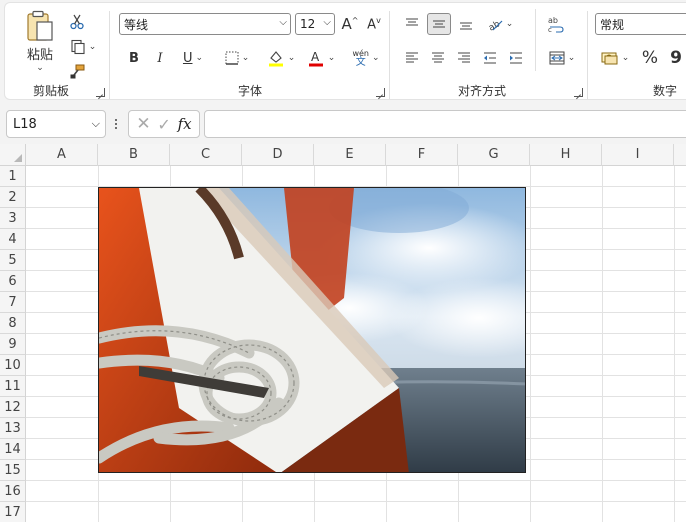 This screenshot has height=522, width=686. I want to click on percent-icon: %, so click(650, 58).